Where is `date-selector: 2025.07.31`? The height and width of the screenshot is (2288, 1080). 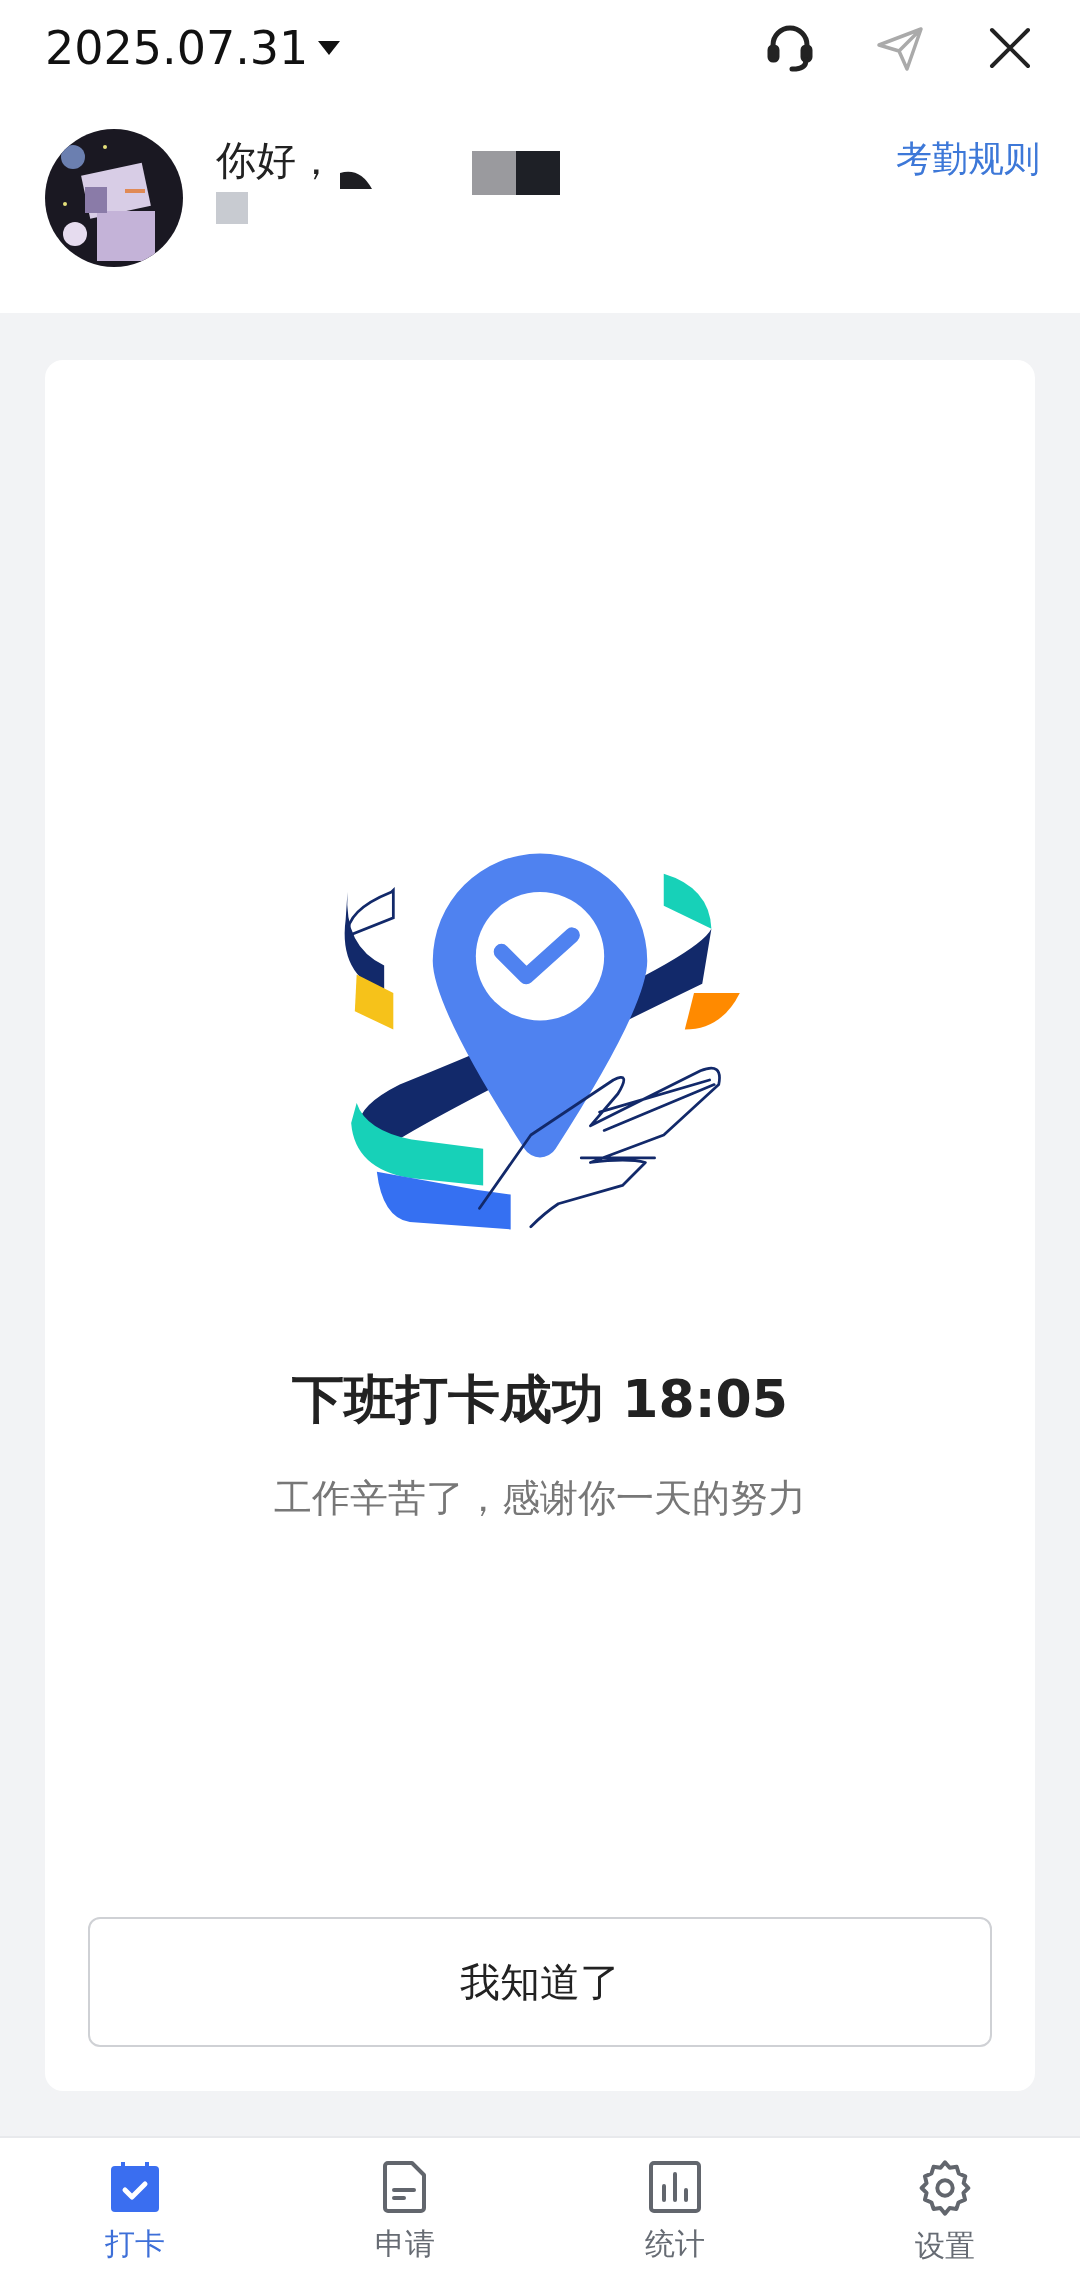 date-selector: 2025.07.31 is located at coordinates (193, 47).